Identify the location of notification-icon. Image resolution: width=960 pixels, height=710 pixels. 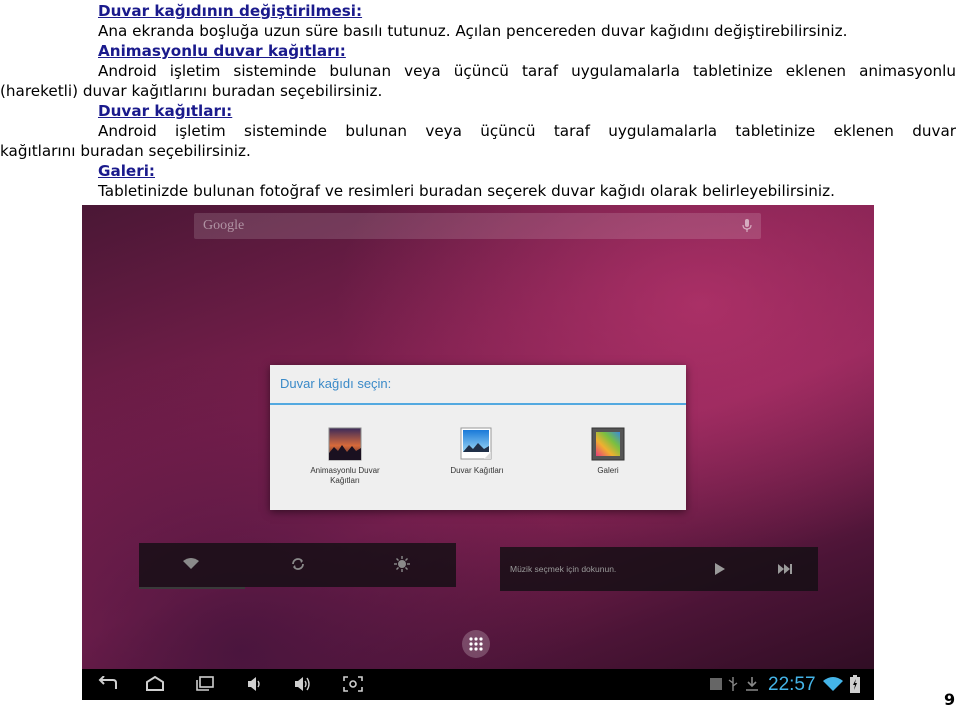
(716, 684).